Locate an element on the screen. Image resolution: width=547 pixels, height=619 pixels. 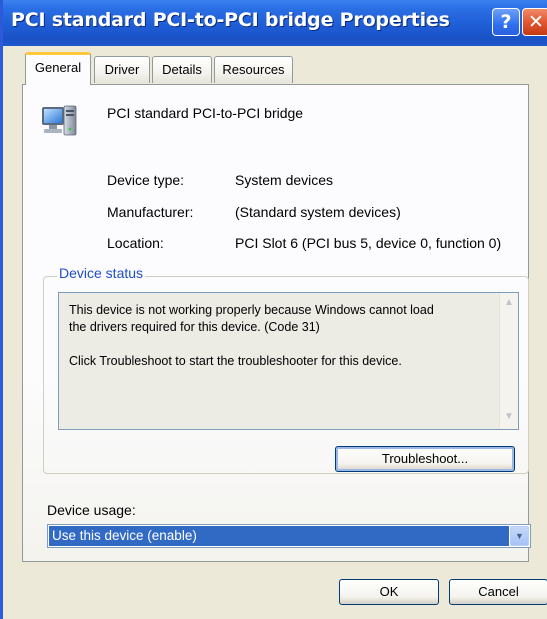
scroll-down-icon: ▼ is located at coordinates (509, 417).